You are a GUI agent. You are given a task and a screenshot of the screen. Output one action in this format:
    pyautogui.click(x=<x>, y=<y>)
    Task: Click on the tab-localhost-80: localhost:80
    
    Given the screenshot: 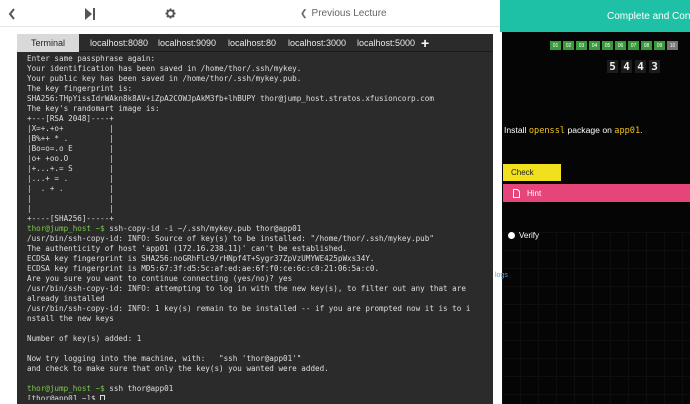 What is the action you would take?
    pyautogui.click(x=252, y=43)
    